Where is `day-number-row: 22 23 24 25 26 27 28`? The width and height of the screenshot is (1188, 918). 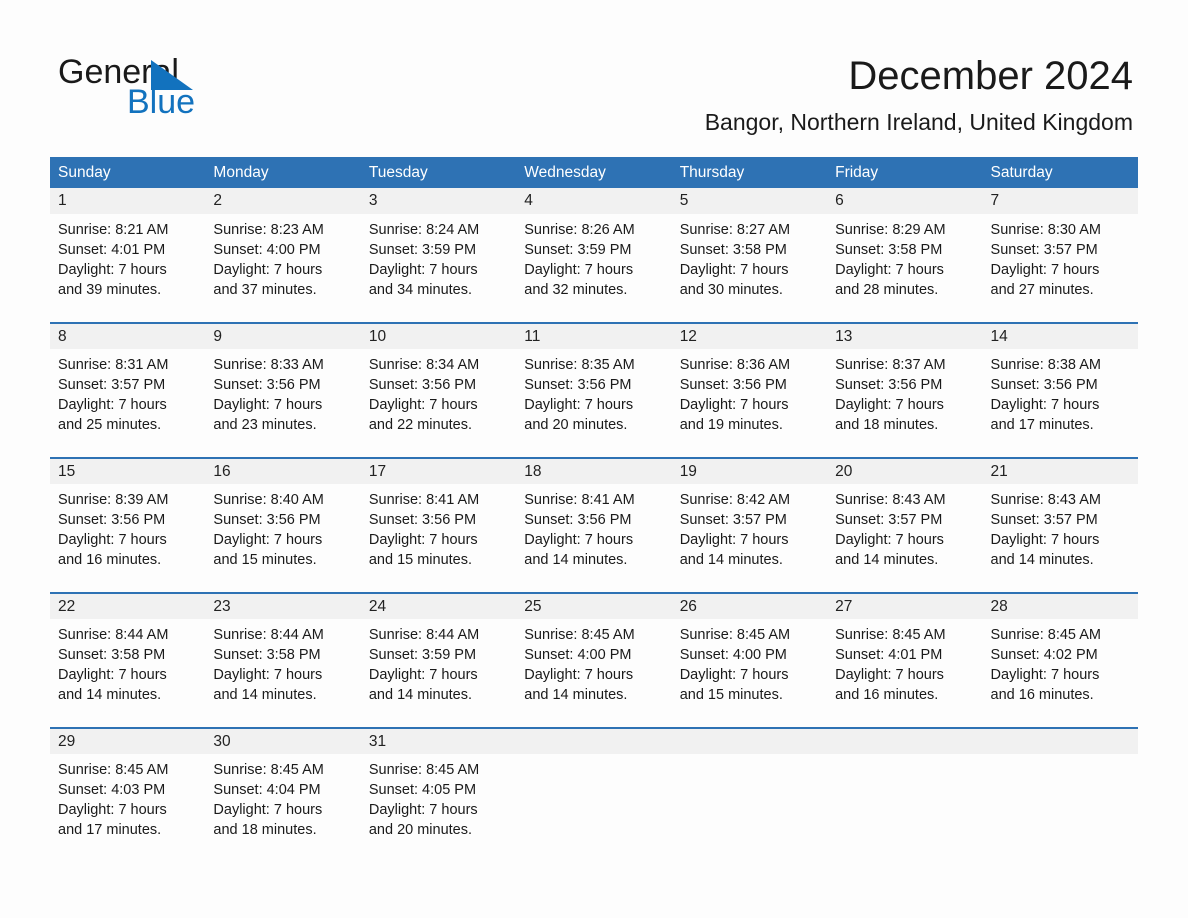
day-number-row: 22 23 24 25 26 27 28 is located at coordinates (594, 605).